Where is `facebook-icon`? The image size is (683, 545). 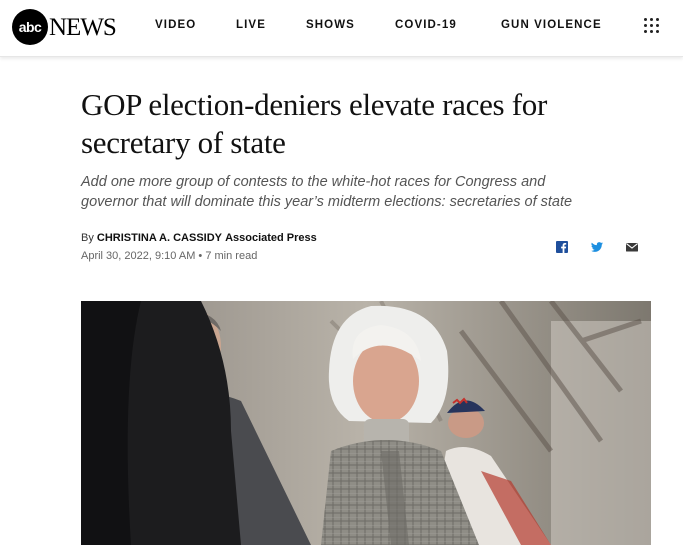
facebook-icon is located at coordinates (562, 247).